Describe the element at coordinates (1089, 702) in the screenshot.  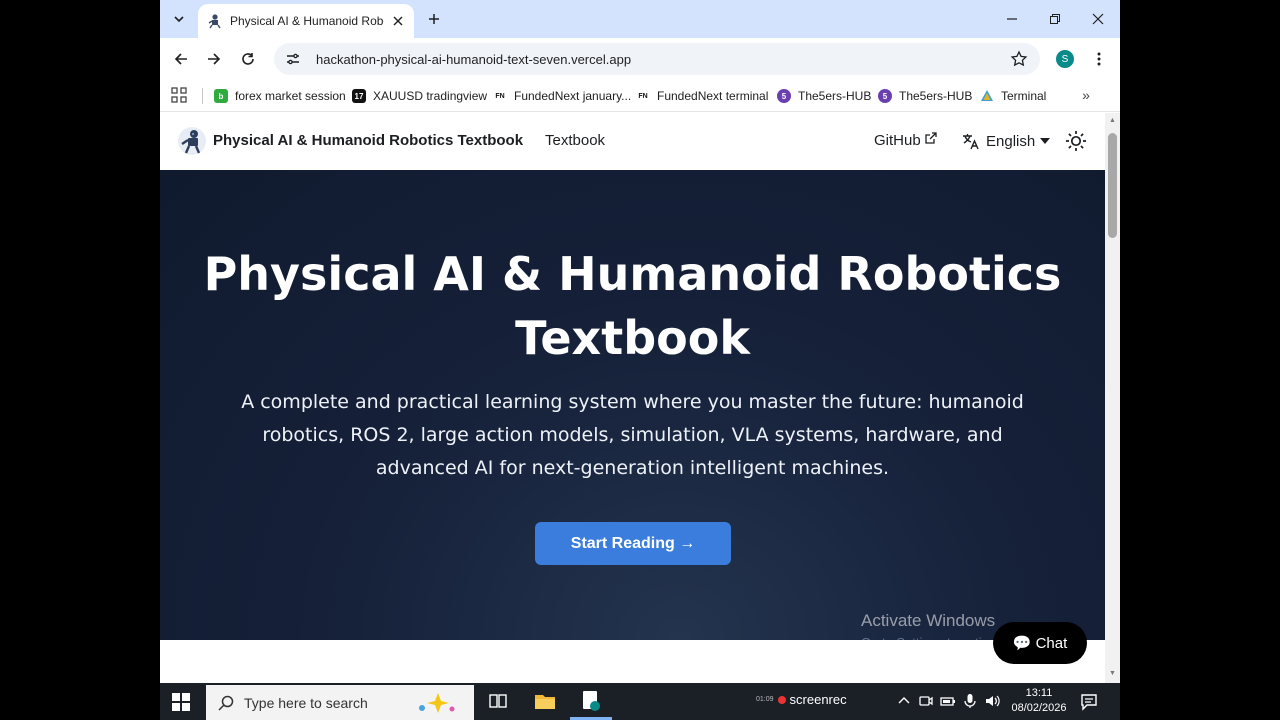
I see `notifications-icon` at that location.